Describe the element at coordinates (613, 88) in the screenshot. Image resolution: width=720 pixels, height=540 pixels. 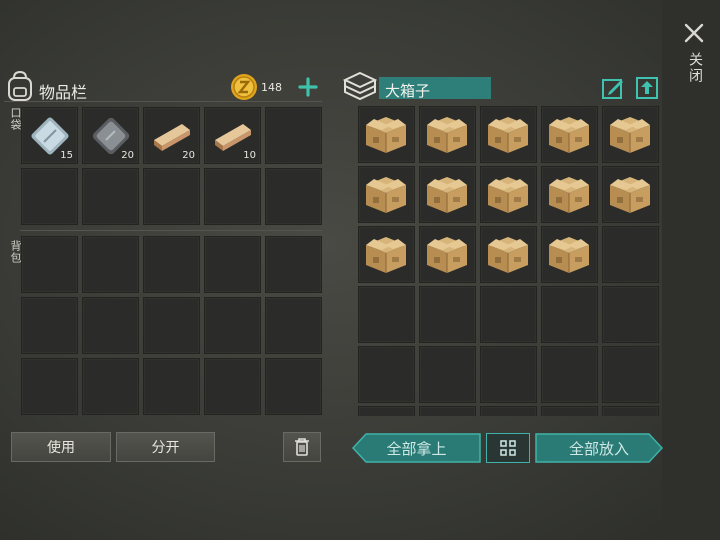
I see `edit-icon` at that location.